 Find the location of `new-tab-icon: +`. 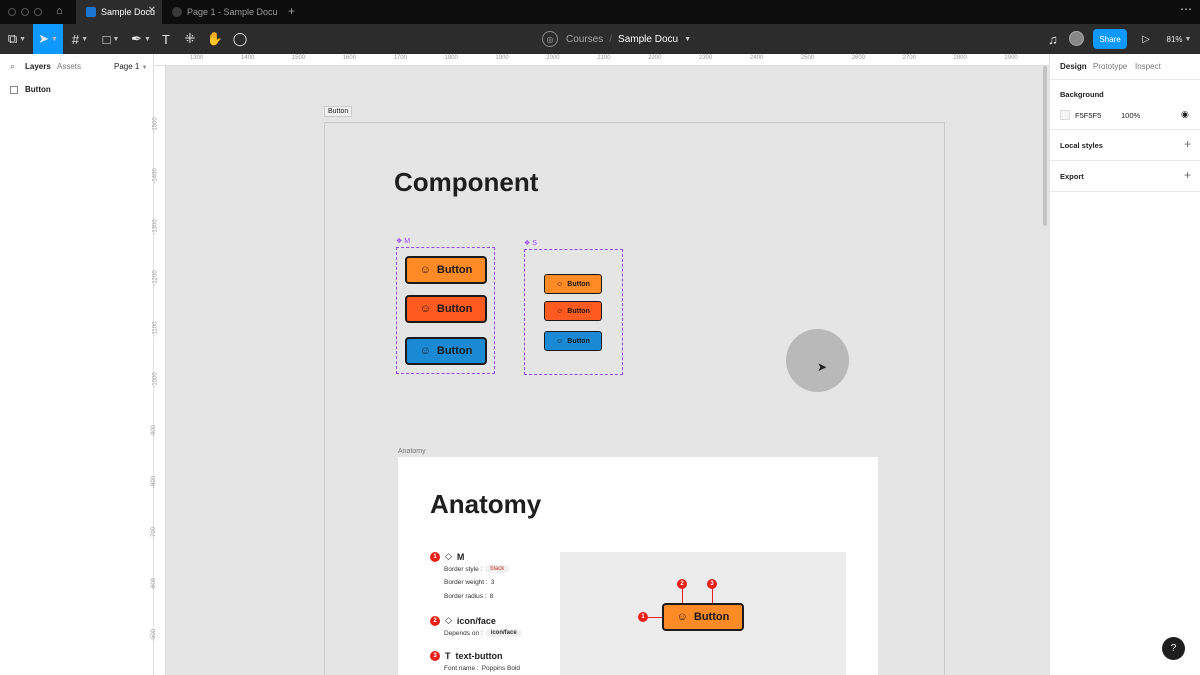

new-tab-icon: + is located at coordinates (291, 11).